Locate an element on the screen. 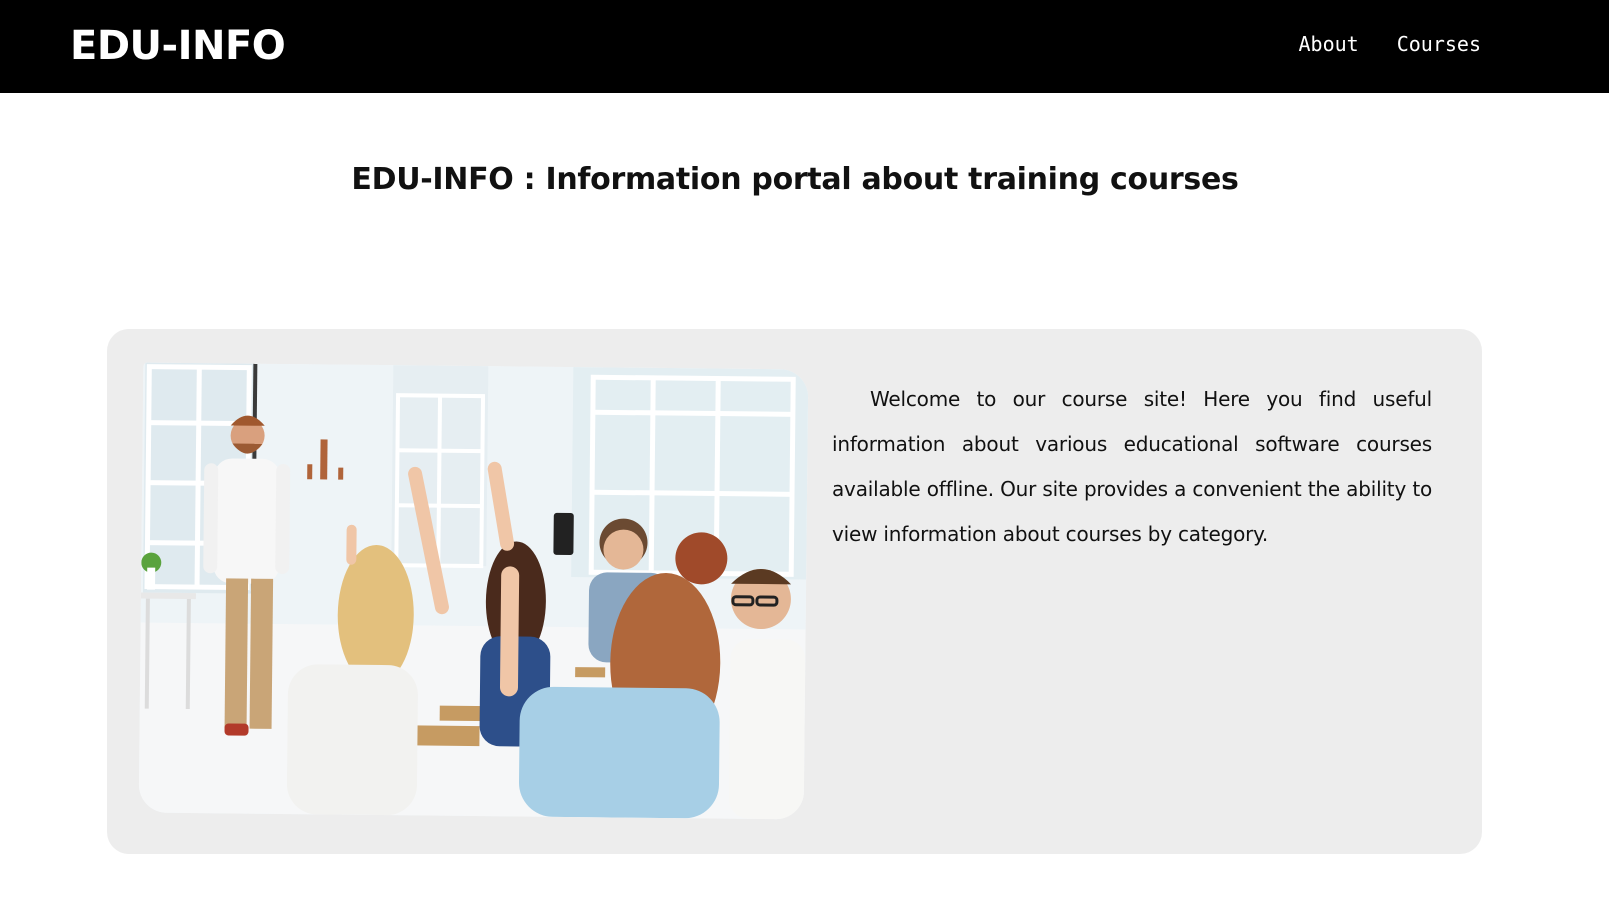  nav-link-about: About is located at coordinates (1328, 44).